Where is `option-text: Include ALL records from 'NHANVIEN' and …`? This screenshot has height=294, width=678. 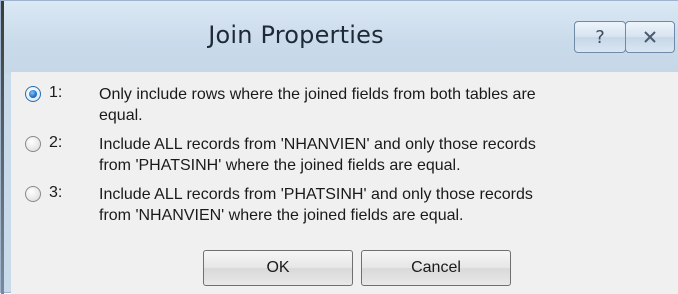 option-text: Include ALL records from 'NHANVIEN' and … is located at coordinates (317, 155).